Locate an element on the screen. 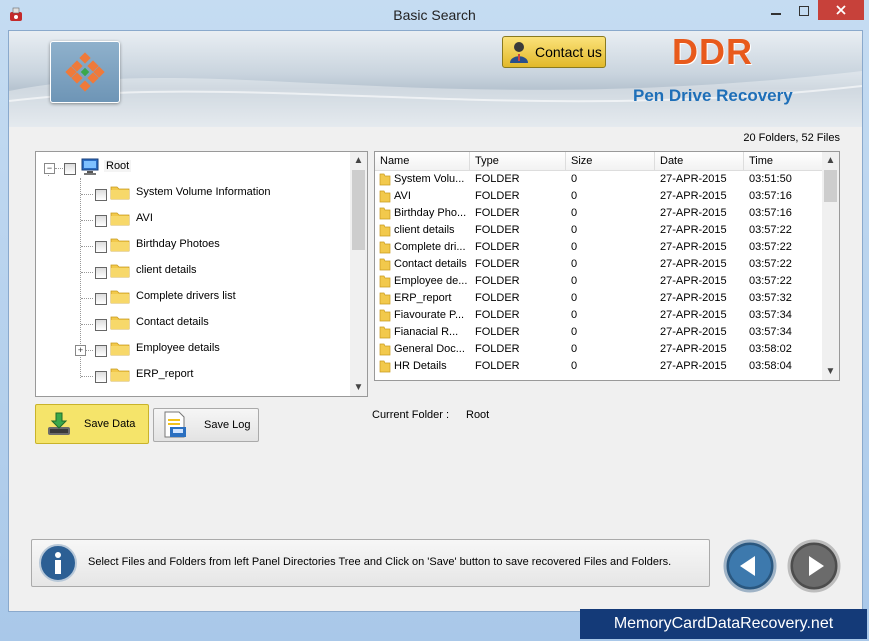  save-log-button: Save Log is located at coordinates (206, 425).